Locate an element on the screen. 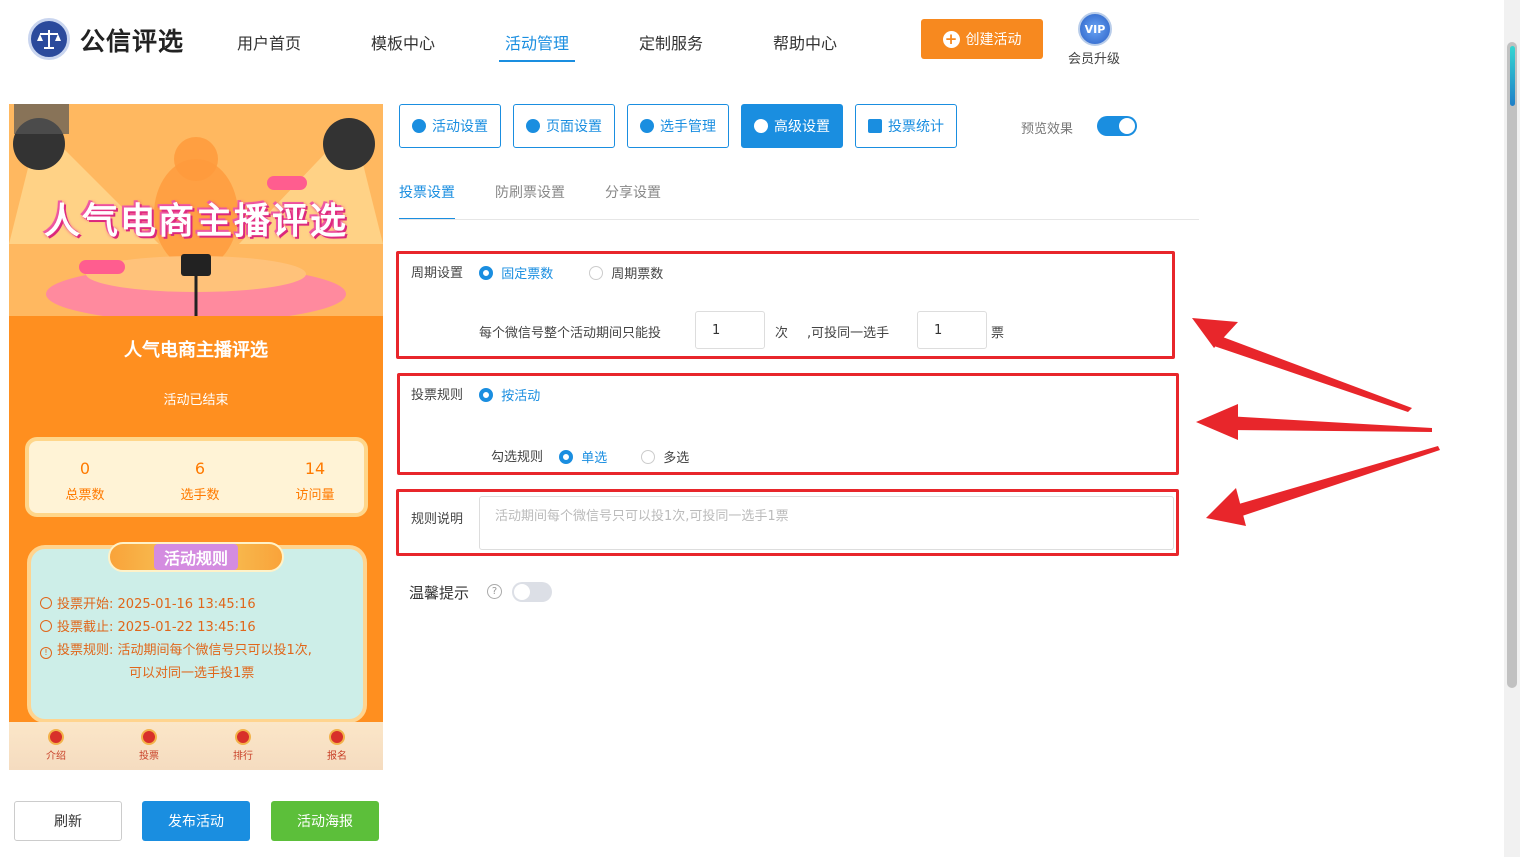 This screenshot has height=857, width=1520. create-activity-button: + 创建活动 is located at coordinates (982, 39).